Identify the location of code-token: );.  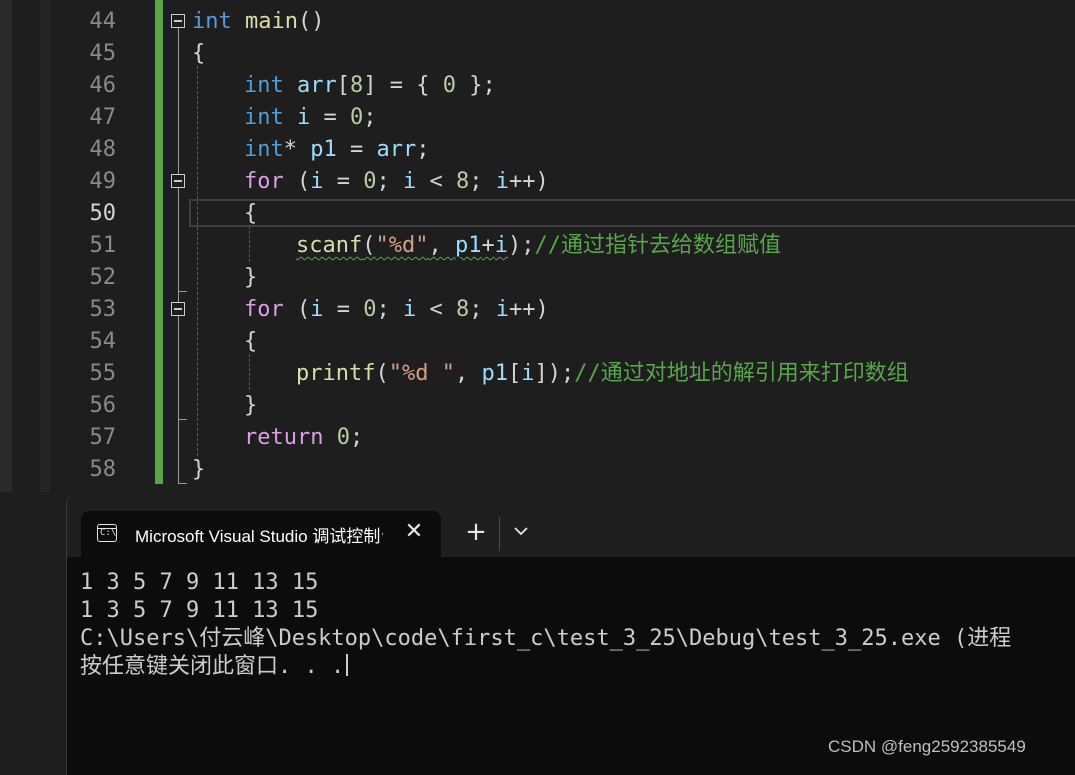
(521, 245).